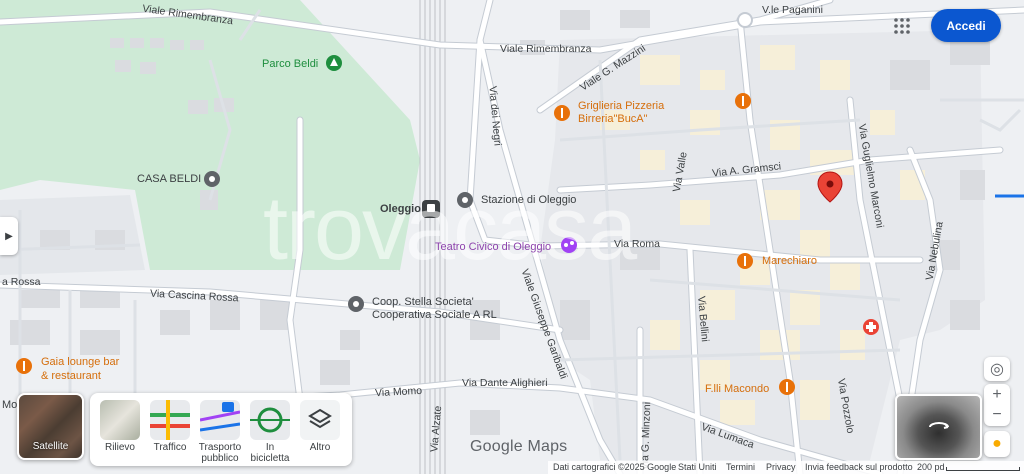  I want to click on signin-button: Accedi, so click(966, 25).